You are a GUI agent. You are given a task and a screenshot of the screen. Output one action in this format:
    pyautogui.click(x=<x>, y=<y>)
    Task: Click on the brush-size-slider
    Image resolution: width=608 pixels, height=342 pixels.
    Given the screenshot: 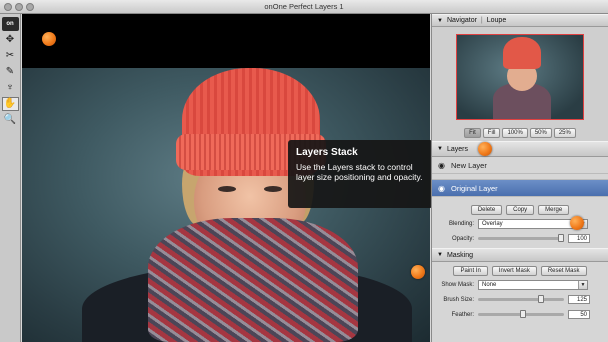 What is the action you would take?
    pyautogui.click(x=521, y=299)
    